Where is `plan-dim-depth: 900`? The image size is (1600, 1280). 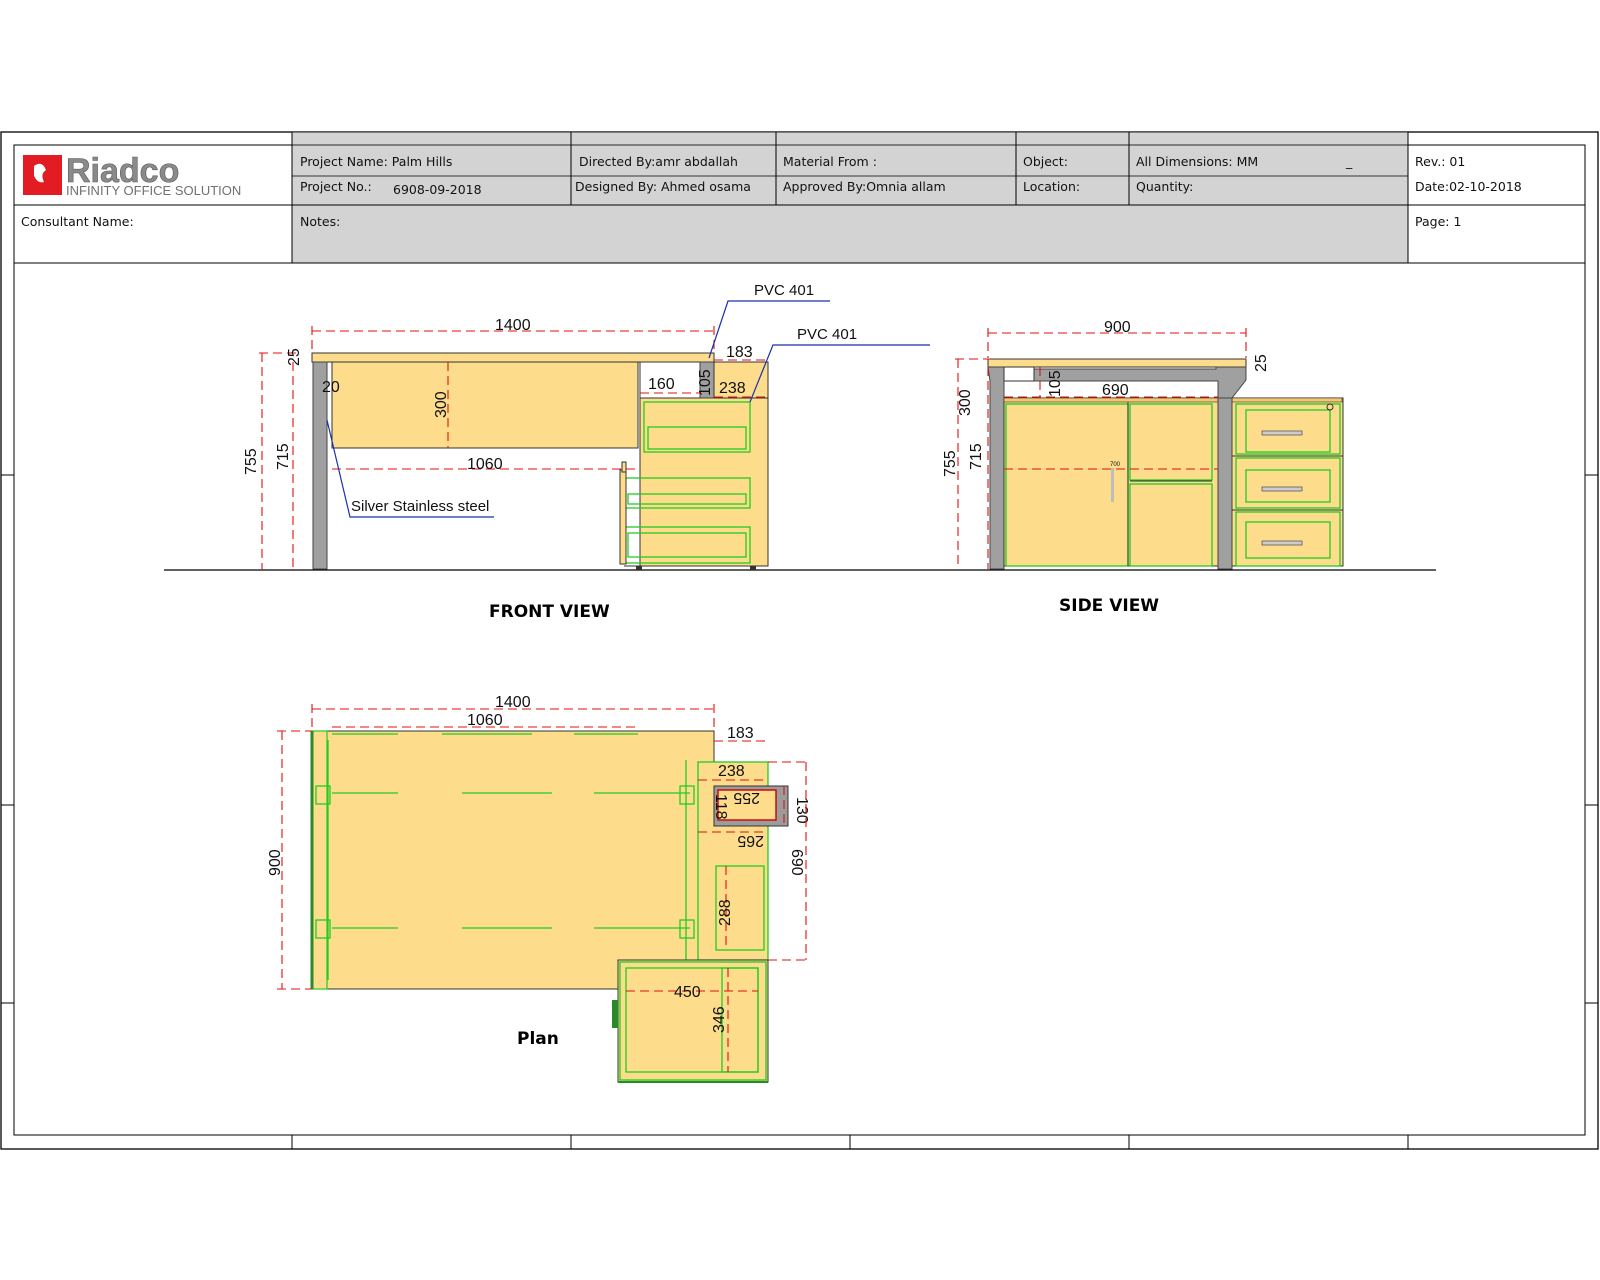
plan-dim-depth: 900 is located at coordinates (275, 862).